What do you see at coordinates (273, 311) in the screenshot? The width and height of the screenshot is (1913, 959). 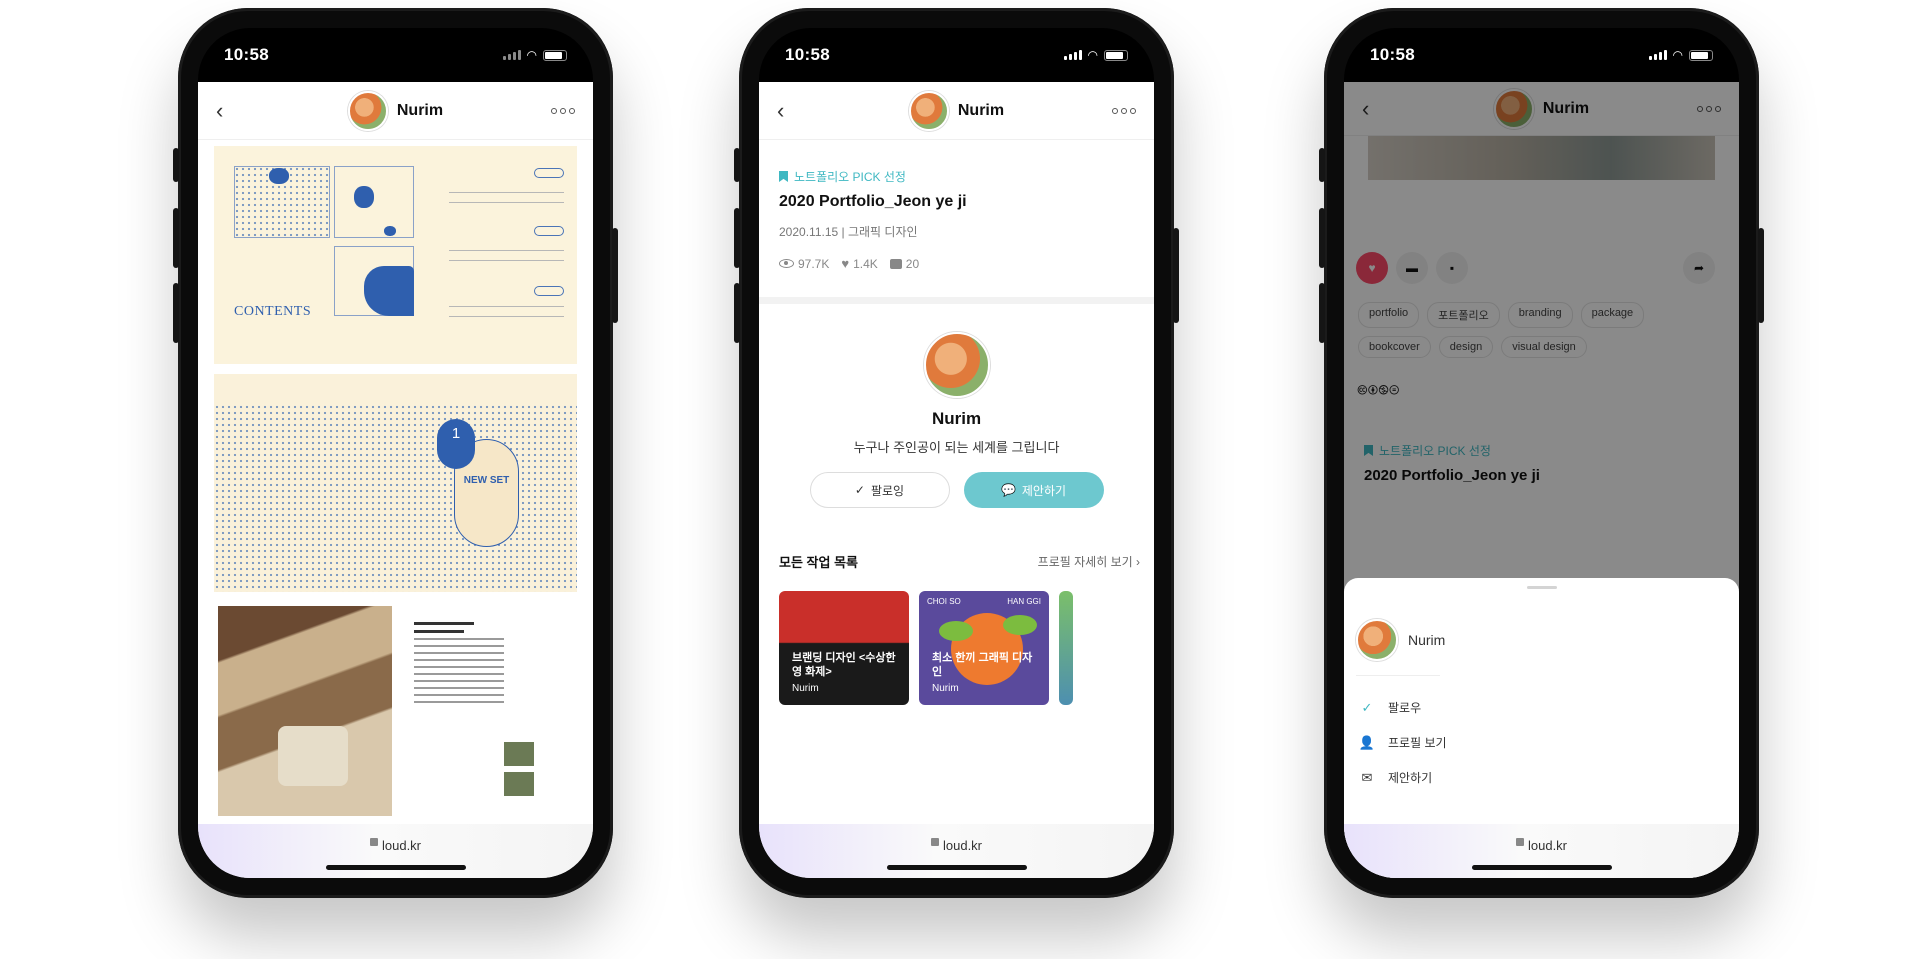 I see `contents-title: CONTENTS` at bounding box center [273, 311].